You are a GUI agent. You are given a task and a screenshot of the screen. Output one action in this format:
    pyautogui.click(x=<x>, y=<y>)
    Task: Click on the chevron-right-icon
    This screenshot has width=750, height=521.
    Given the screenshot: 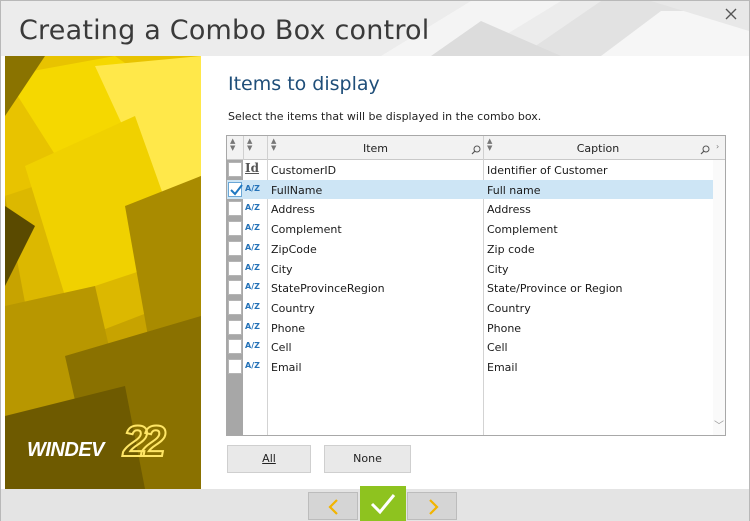 What is the action you would take?
    pyautogui.click(x=434, y=507)
    